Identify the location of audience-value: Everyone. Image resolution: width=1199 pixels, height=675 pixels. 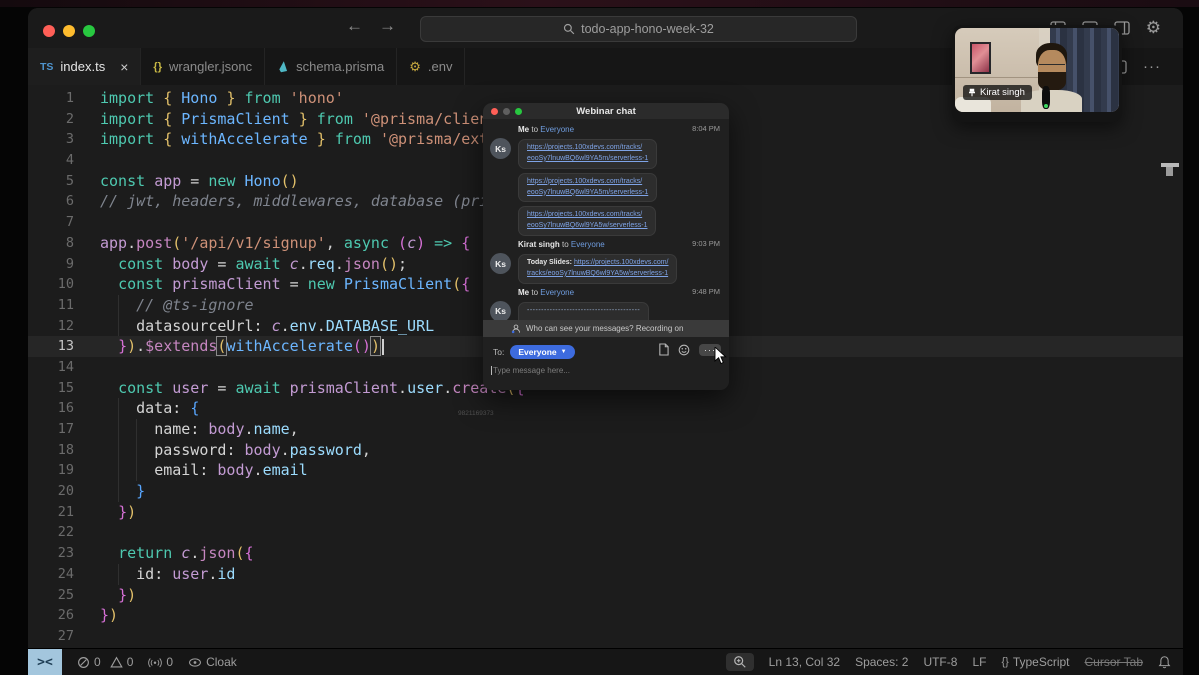
(537, 352).